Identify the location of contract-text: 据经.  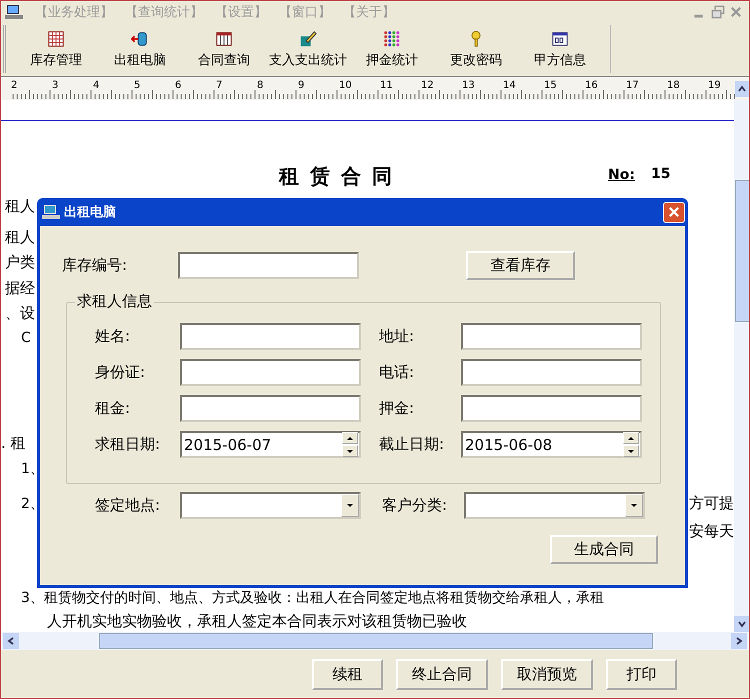
(20, 288).